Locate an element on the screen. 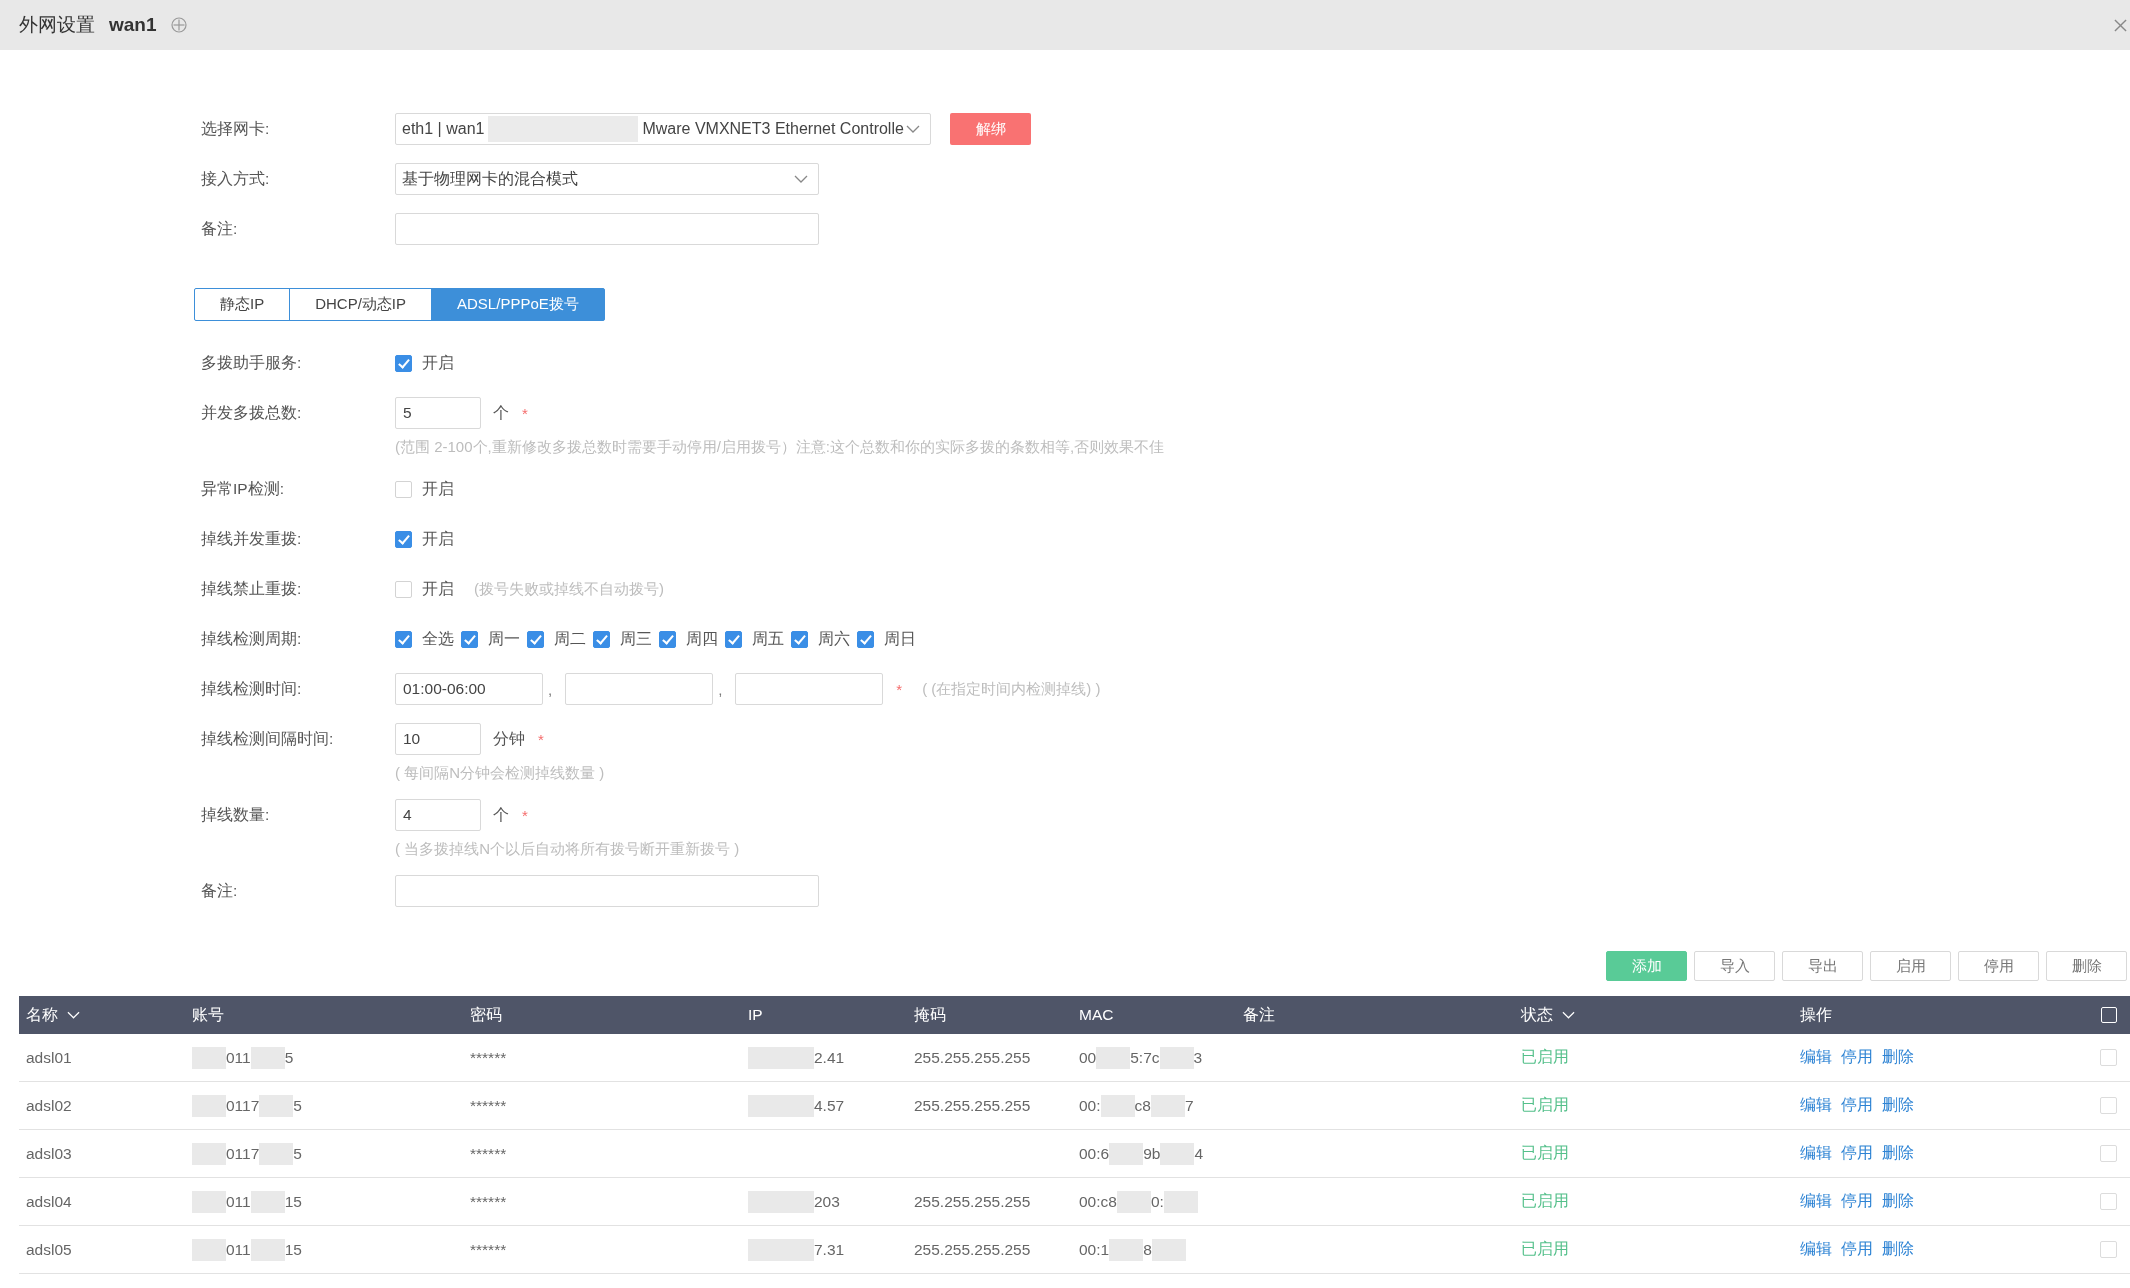 This screenshot has height=1288, width=2130. tab: ADSL/PPPoE拨号 is located at coordinates (518, 304).